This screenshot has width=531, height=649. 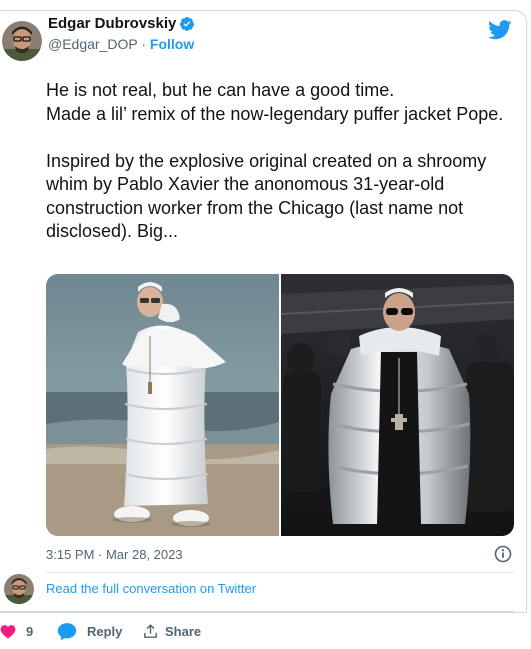 What do you see at coordinates (500, 30) in the screenshot?
I see `twitter-bird-icon` at bounding box center [500, 30].